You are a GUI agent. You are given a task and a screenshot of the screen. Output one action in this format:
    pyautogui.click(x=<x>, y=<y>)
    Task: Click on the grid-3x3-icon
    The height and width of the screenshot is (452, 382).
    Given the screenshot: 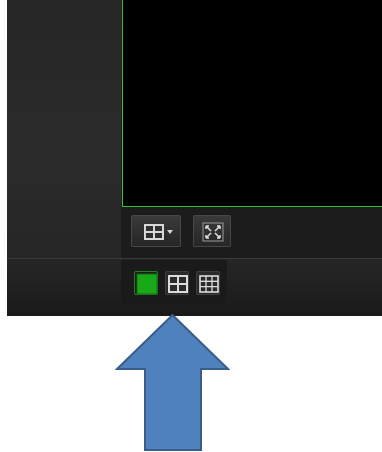 What is the action you would take?
    pyautogui.click(x=209, y=284)
    